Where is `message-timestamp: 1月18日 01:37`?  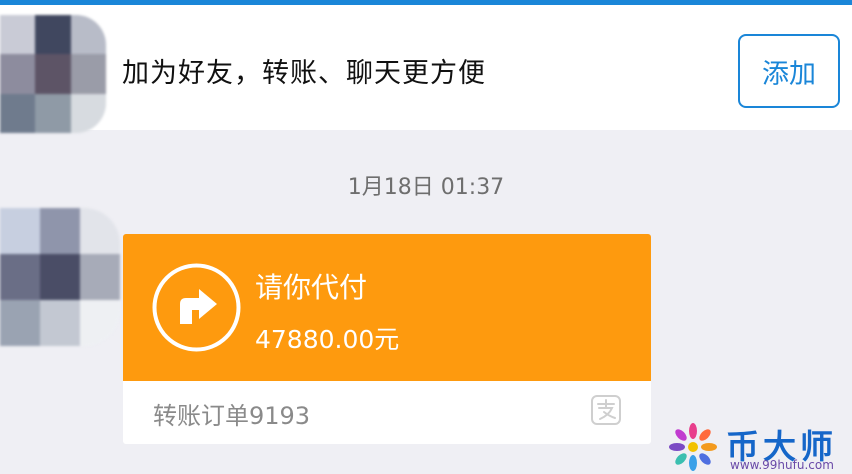 message-timestamp: 1月18日 01:37 is located at coordinates (426, 187).